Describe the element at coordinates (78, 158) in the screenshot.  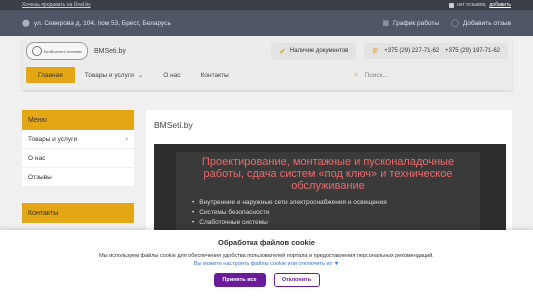
I see `sidebar-item-about: О нас` at that location.